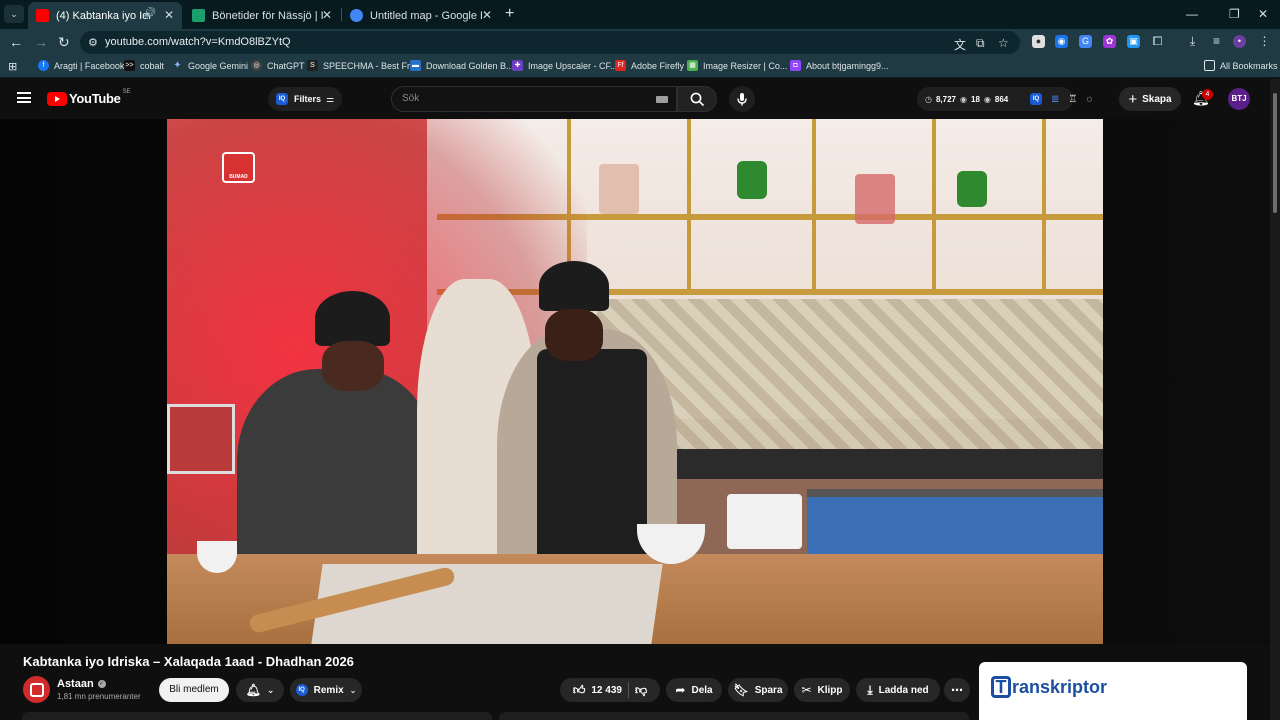 Image resolution: width=1280 pixels, height=720 pixels. Describe the element at coordinates (680, 690) in the screenshot. I see `share-arrow-icon: ➦` at that location.